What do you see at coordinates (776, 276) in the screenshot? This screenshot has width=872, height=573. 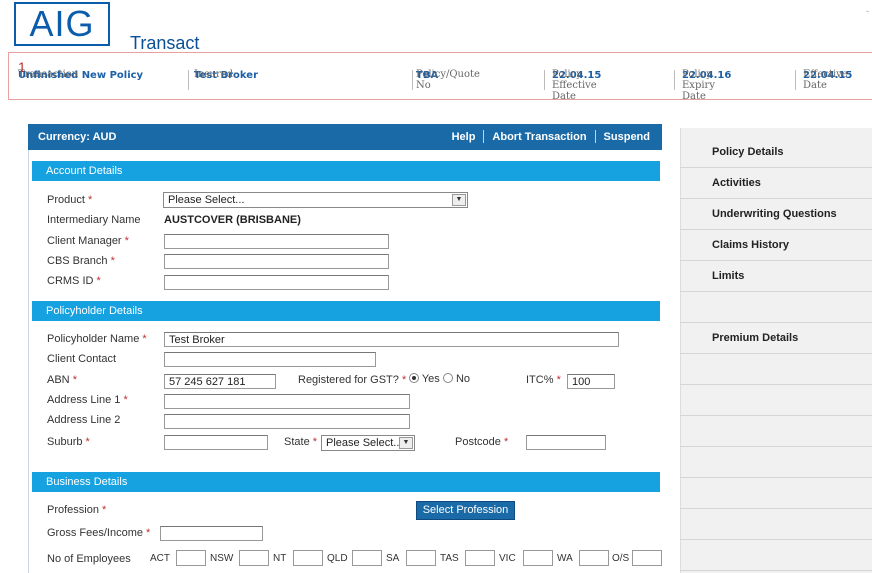 I see `side-nav-limits: Limits` at bounding box center [776, 276].